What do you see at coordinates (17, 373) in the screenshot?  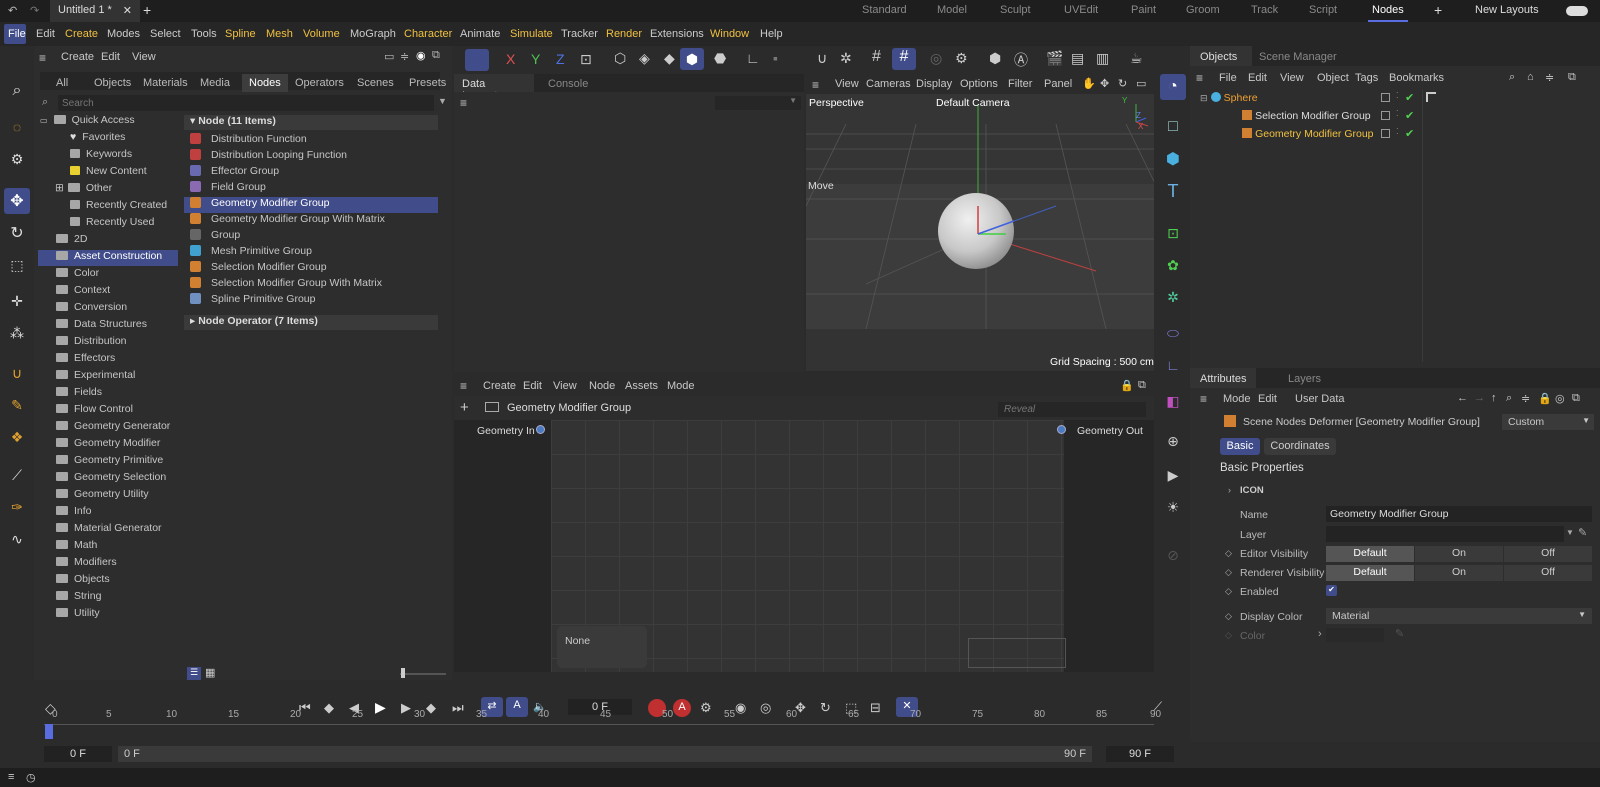 I see `lasso-icon: ∪` at bounding box center [17, 373].